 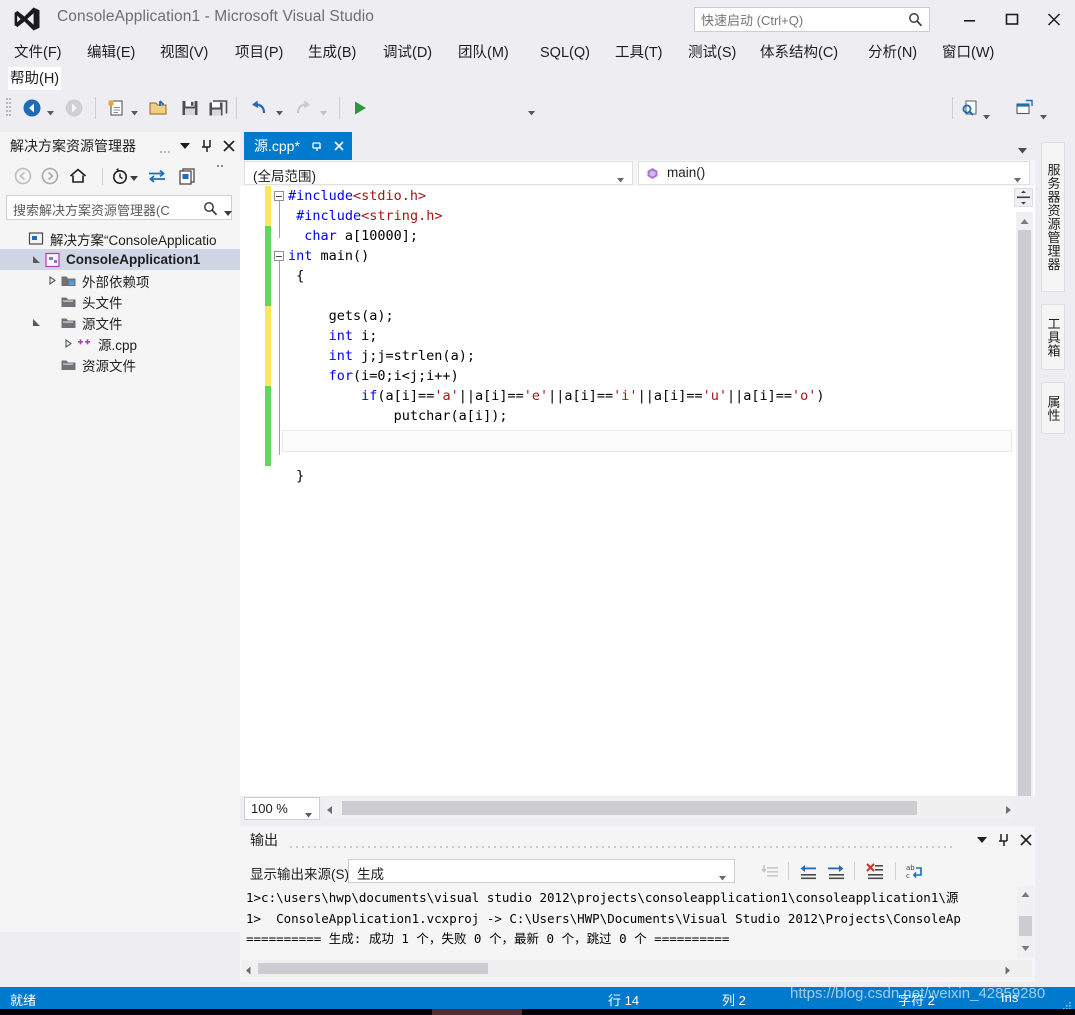 I want to click on document-tab-source-cpp: 源.cpp*, so click(x=298, y=146).